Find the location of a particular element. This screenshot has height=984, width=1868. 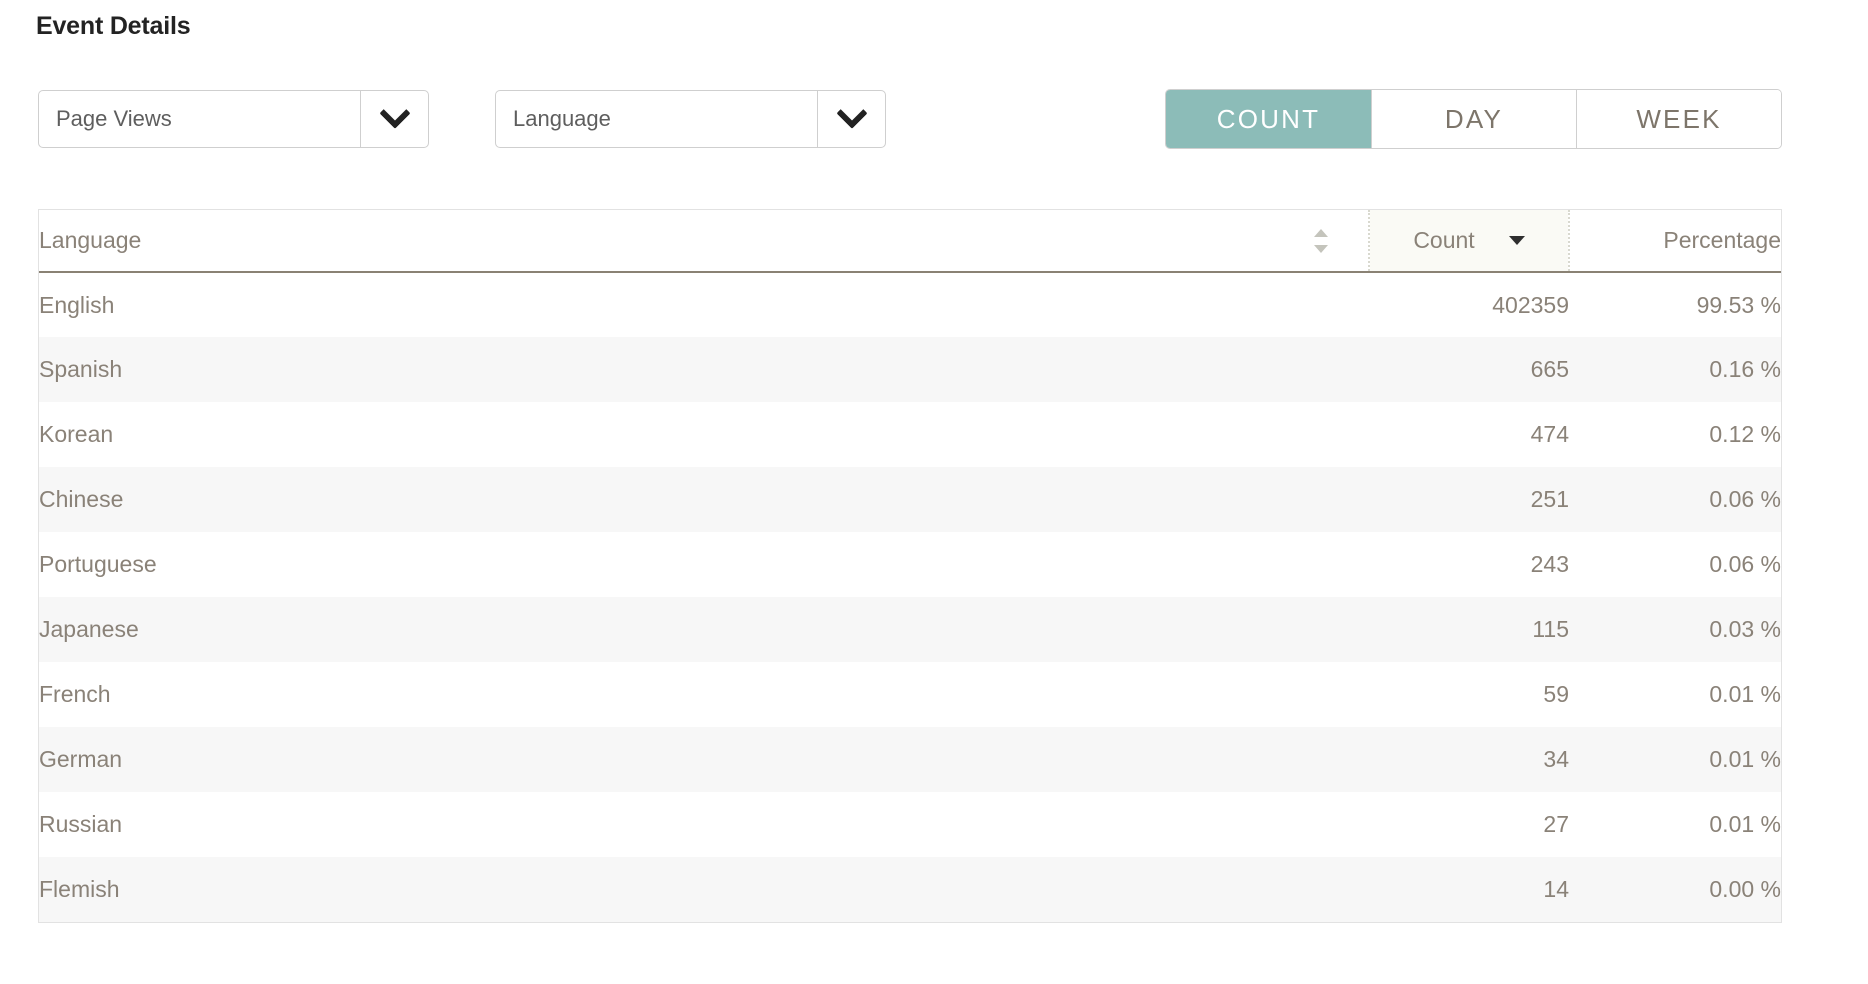

controls-row: Page Views Language COUNT DAY WEEK is located at coordinates (910, 119).